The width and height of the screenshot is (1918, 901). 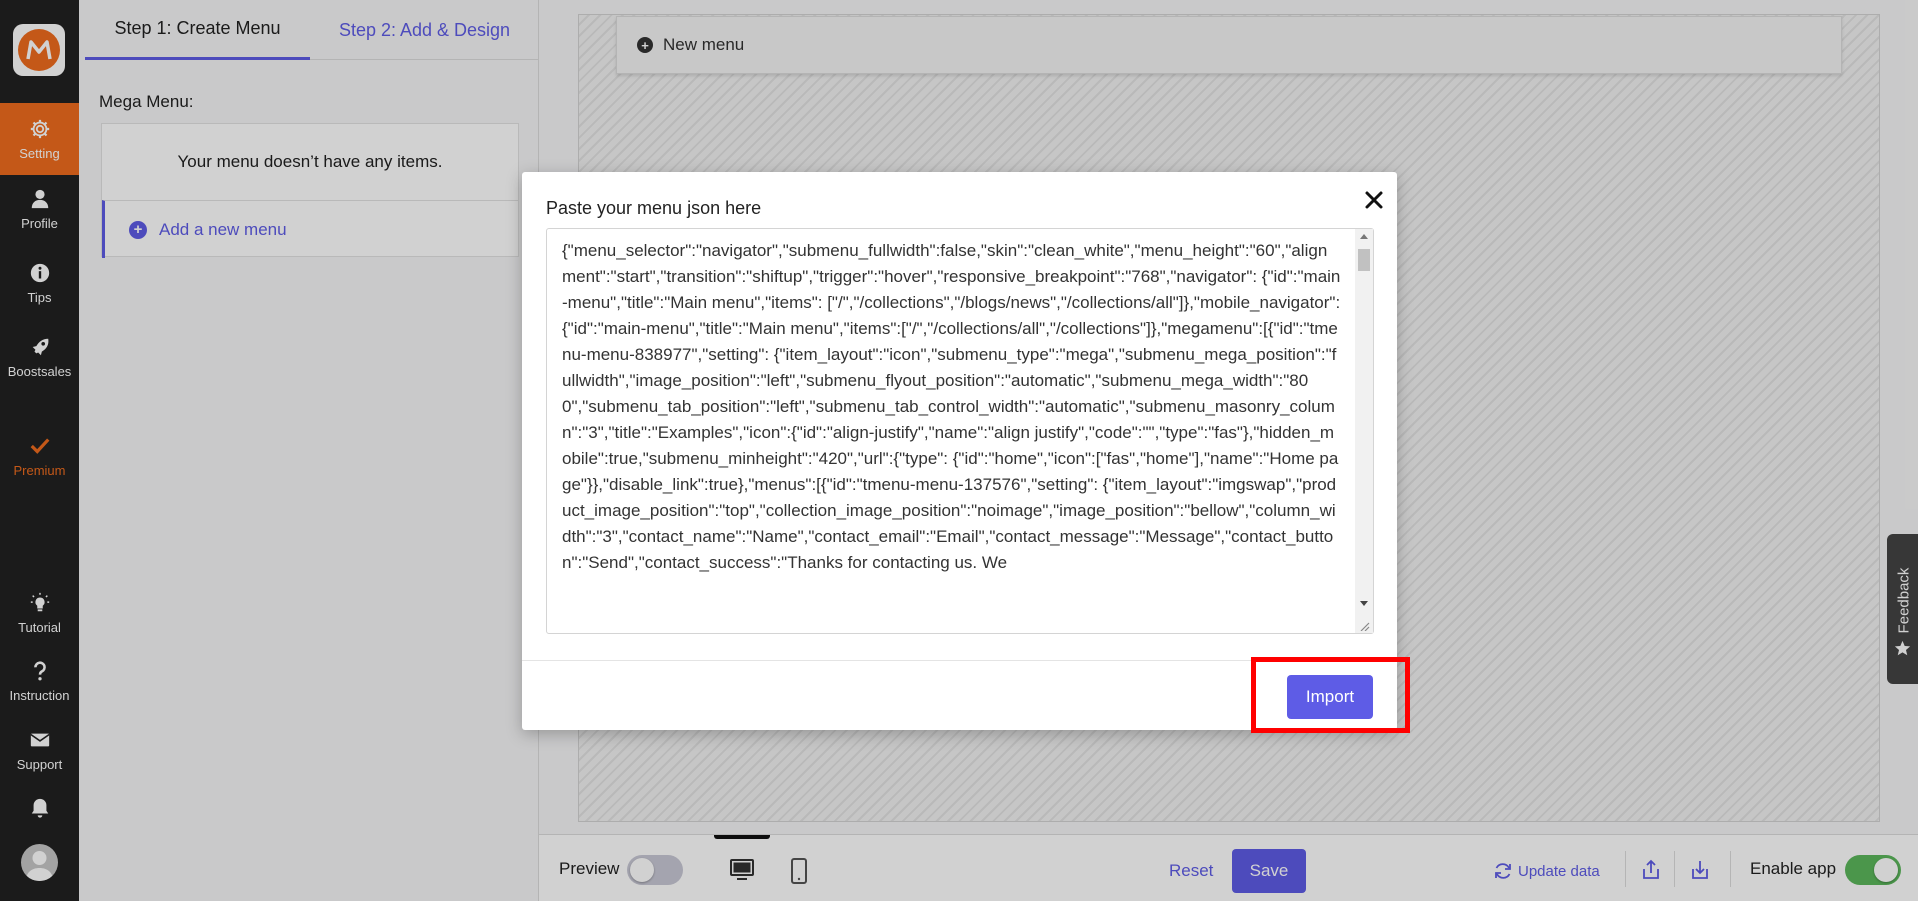 What do you see at coordinates (1374, 200) in the screenshot?
I see `close-icon` at bounding box center [1374, 200].